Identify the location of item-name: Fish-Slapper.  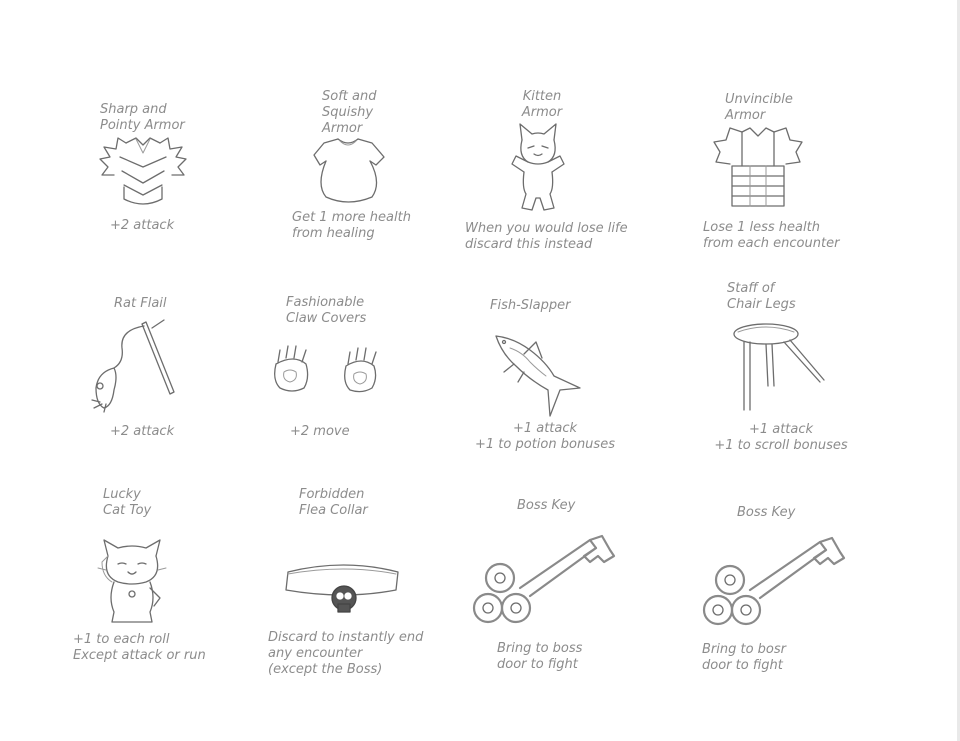
(530, 305).